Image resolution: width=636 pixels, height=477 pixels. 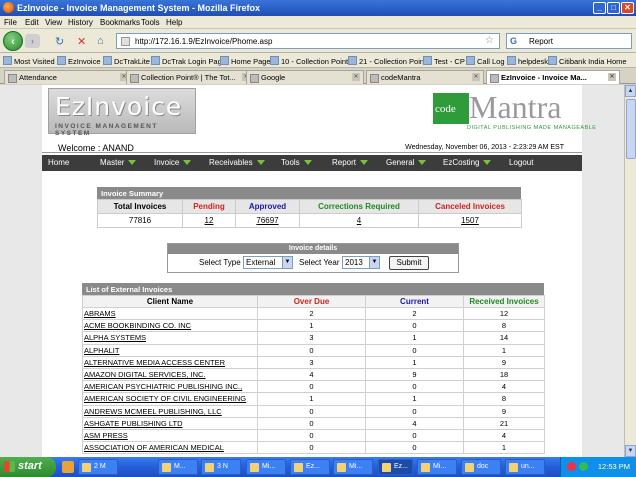 I want to click on bookmark-item: Citibank India Home, so click(x=587, y=61).